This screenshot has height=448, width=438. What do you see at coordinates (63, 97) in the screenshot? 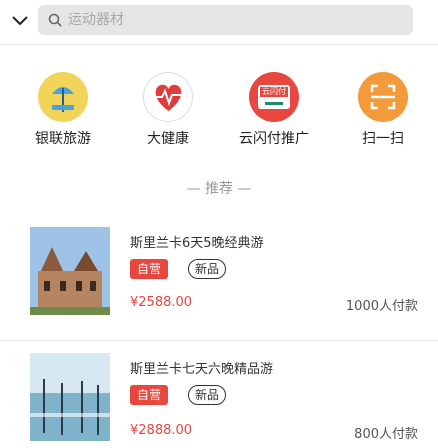
I see `umbrella-beach-icon` at bounding box center [63, 97].